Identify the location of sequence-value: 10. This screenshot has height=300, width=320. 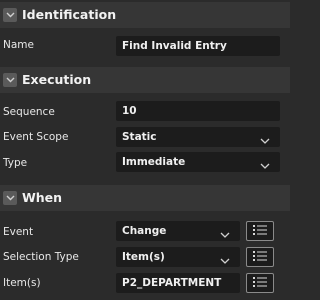
(129, 111).